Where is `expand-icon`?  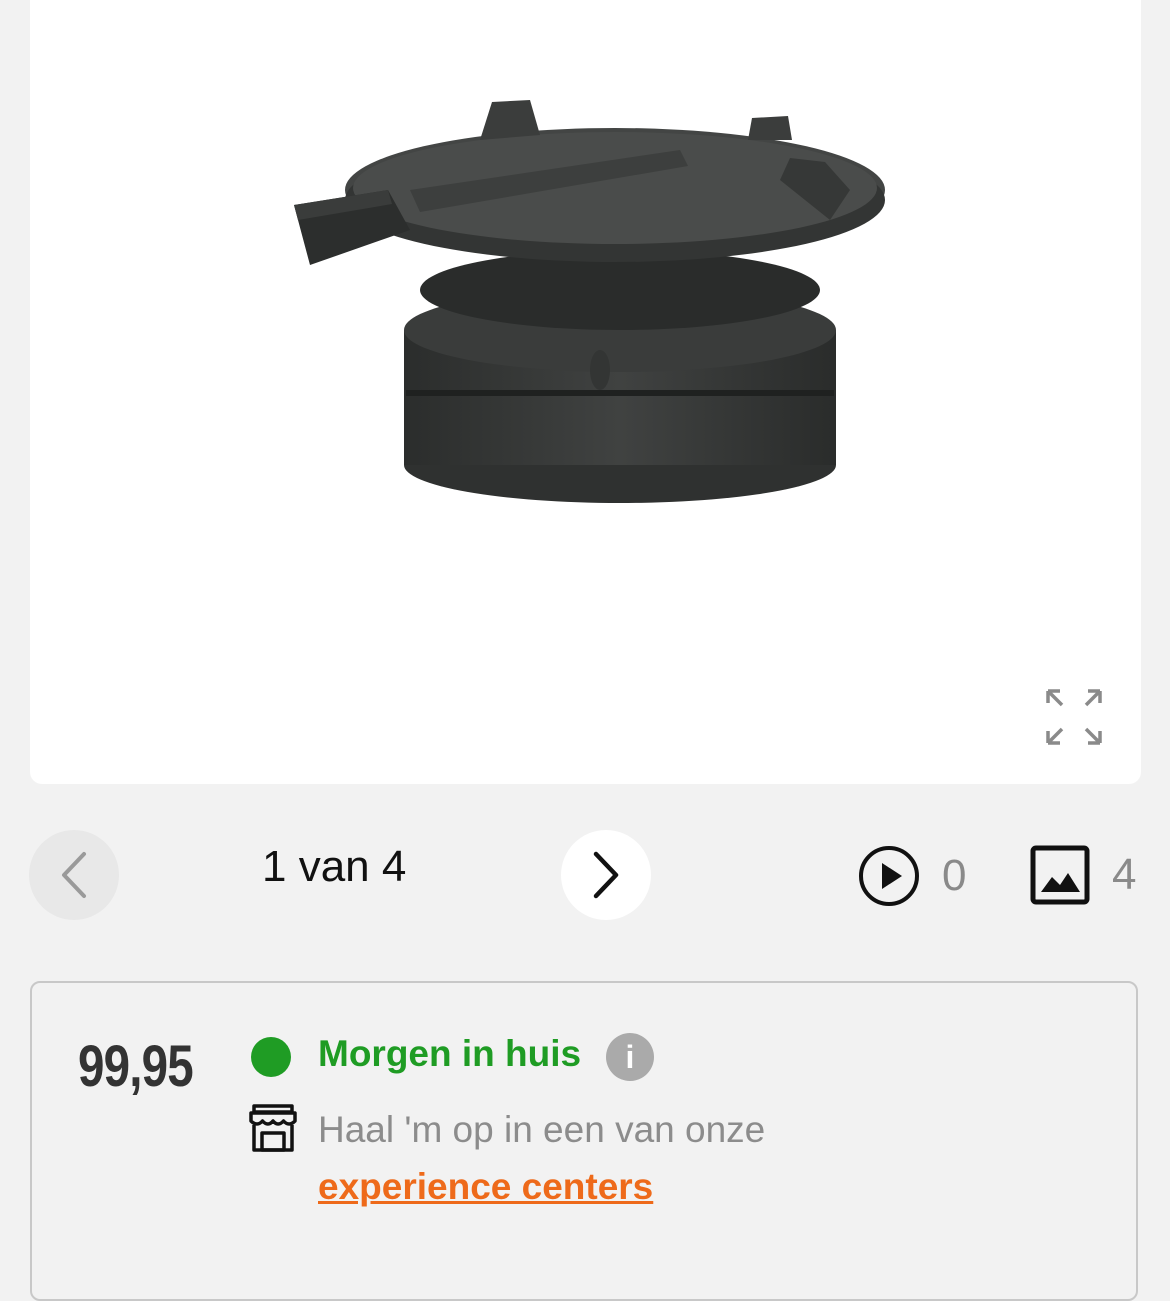
expand-icon is located at coordinates (1074, 717).